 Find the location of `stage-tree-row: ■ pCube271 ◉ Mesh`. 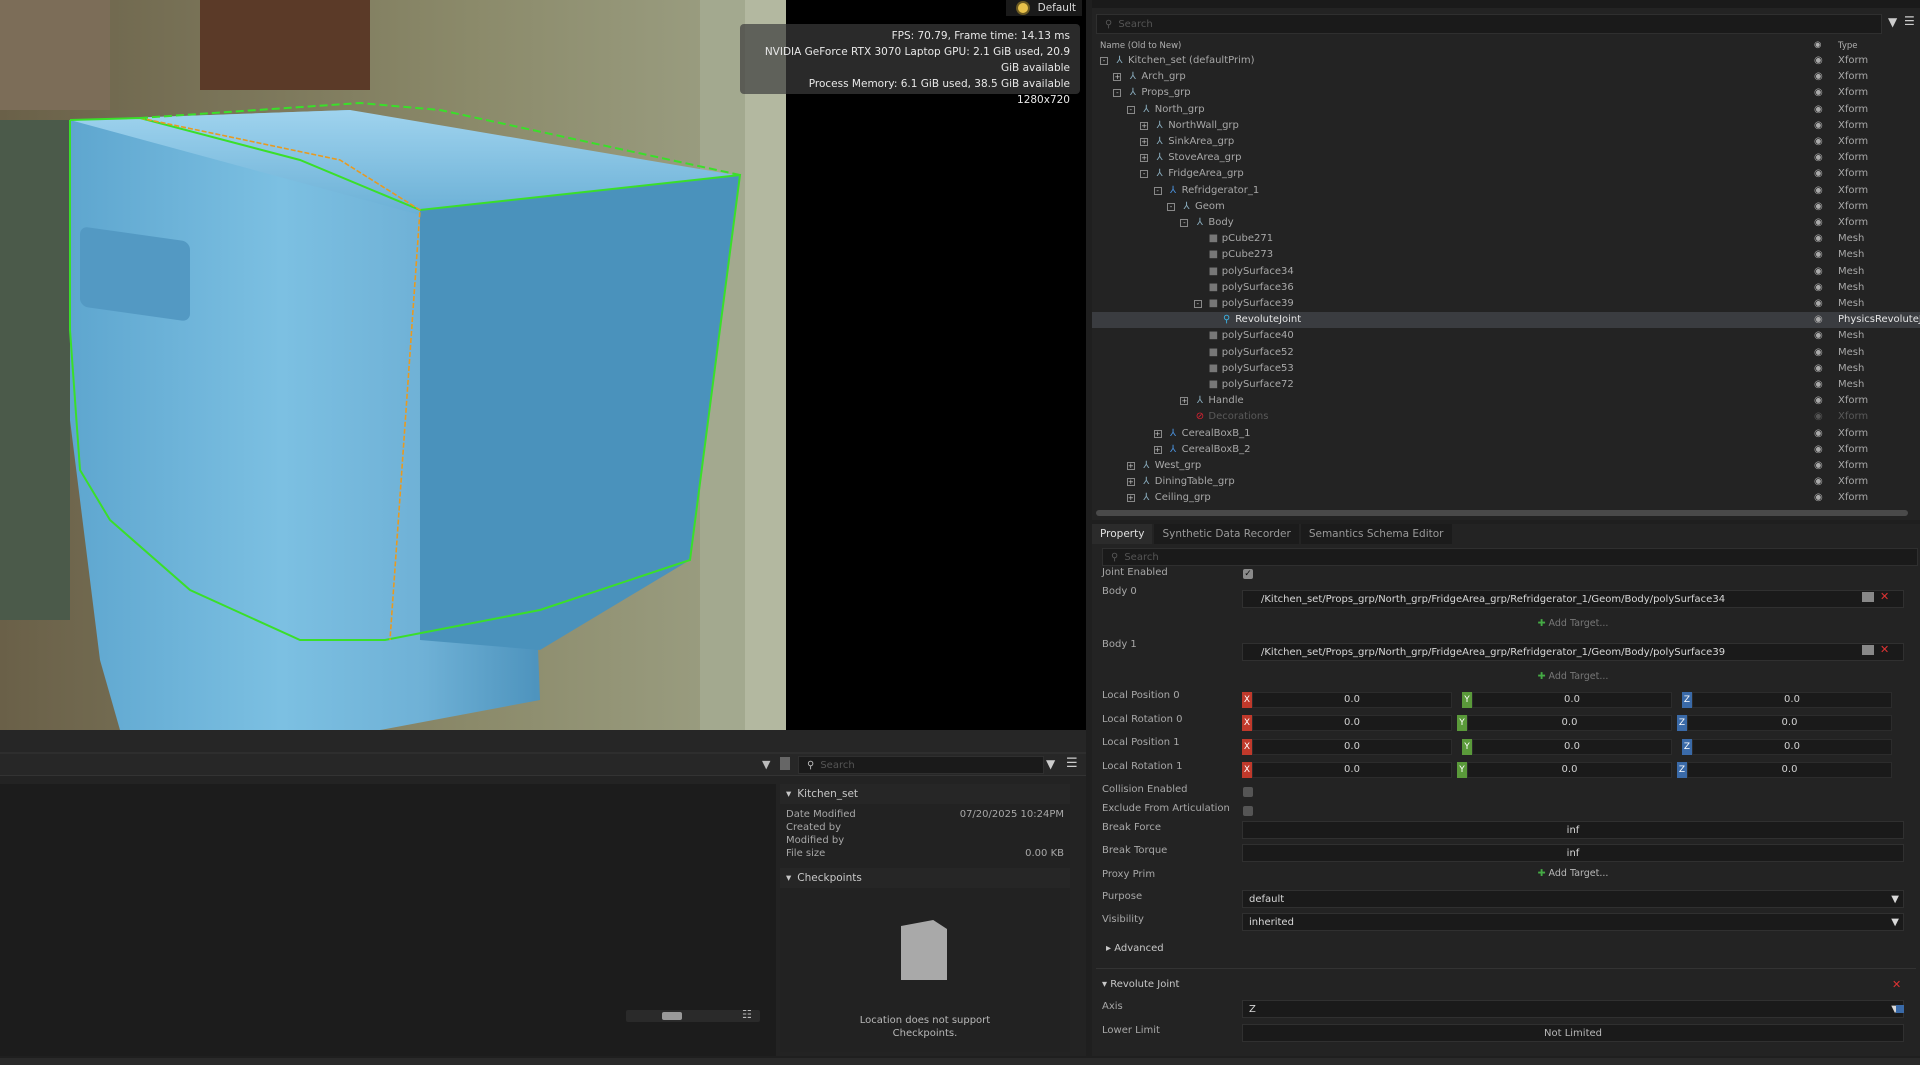

stage-tree-row: ■ pCube271 ◉ Mesh is located at coordinates (1506, 239).